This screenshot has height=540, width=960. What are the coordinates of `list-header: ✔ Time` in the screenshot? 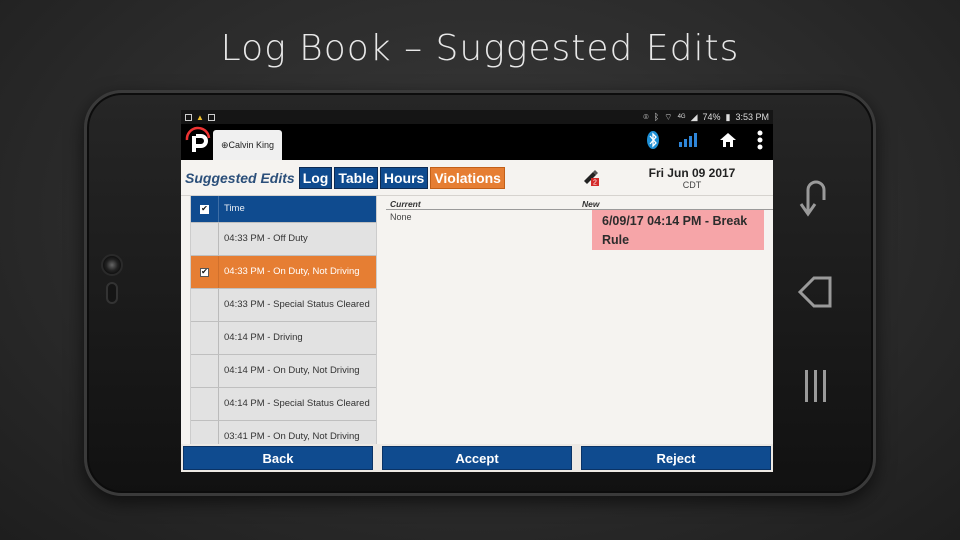 It's located at (283, 209).